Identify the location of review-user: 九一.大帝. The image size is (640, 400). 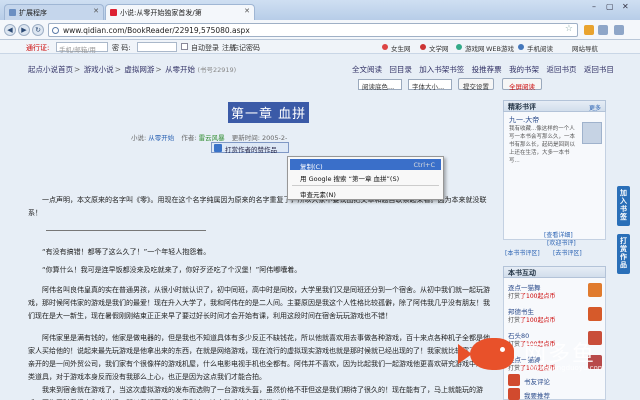
(524, 120).